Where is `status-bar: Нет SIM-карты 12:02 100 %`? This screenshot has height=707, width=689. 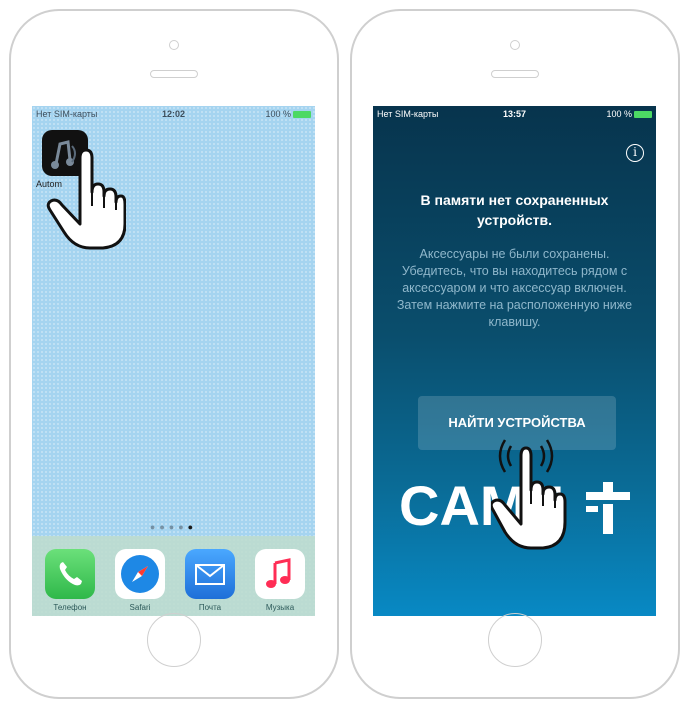
status-bar: Нет SIM-карты 12:02 100 % is located at coordinates (173, 114).